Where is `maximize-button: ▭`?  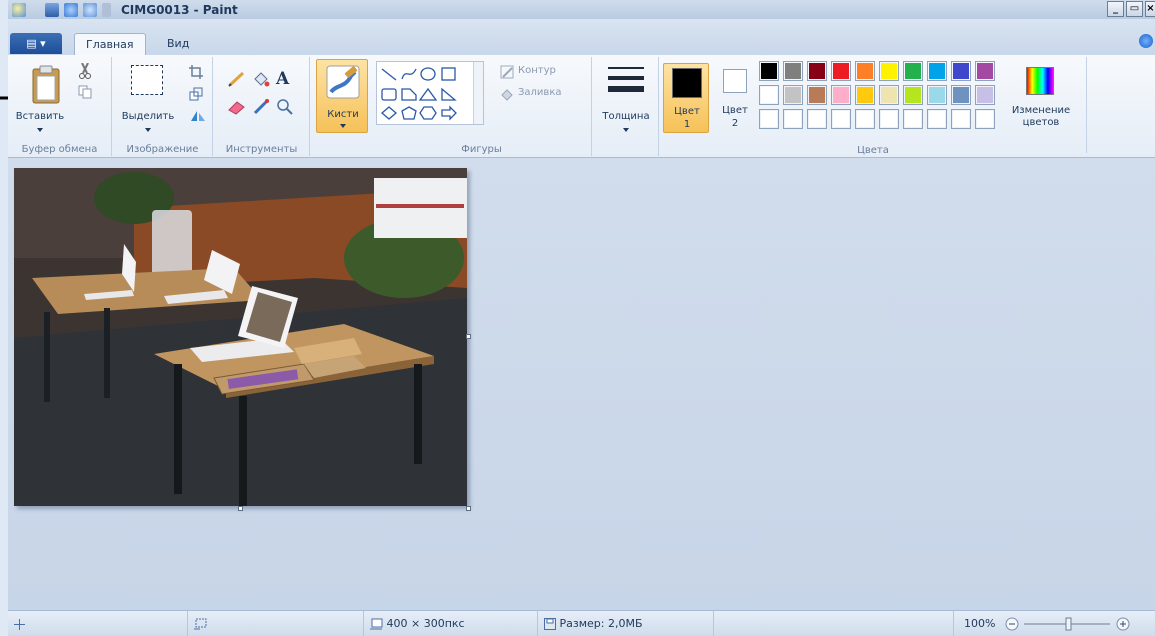
maximize-button: ▭ is located at coordinates (1134, 9).